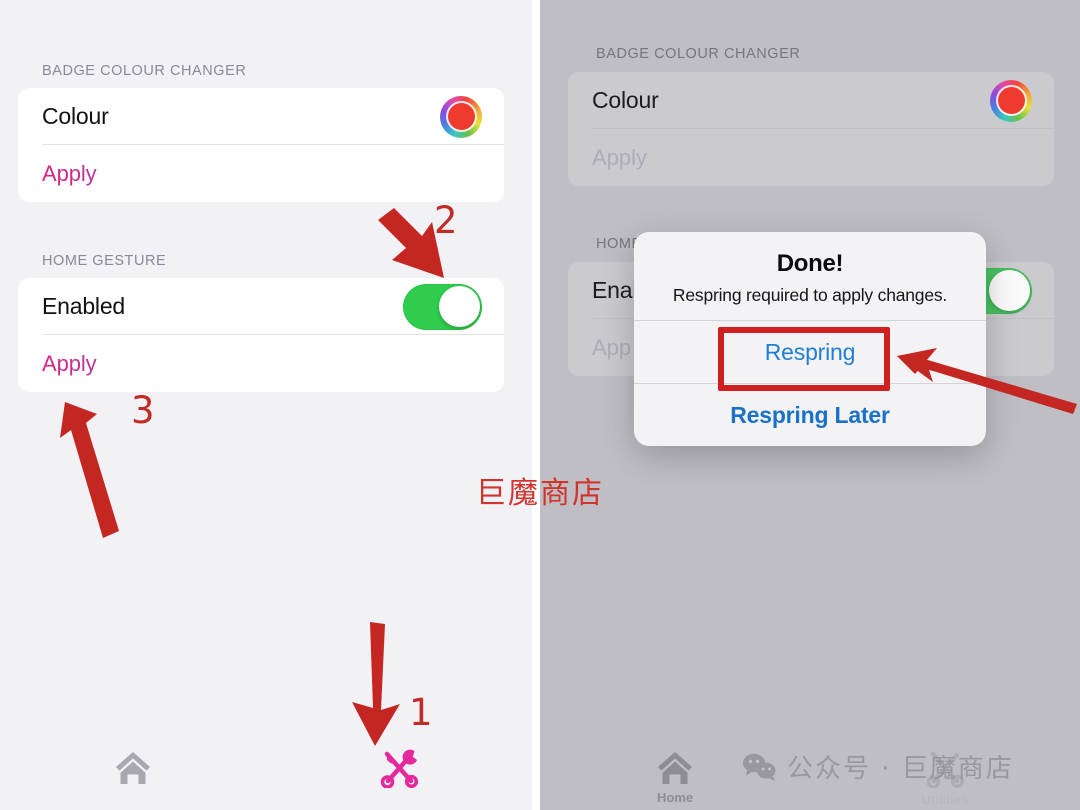  Describe the element at coordinates (459, 306) in the screenshot. I see `toggle-knob` at that location.